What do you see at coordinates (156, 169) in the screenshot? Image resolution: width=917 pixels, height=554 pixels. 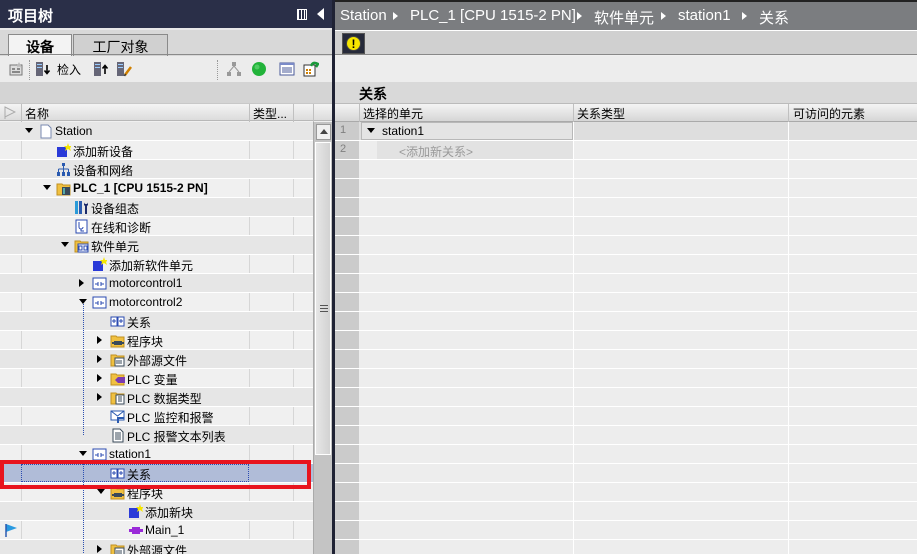 I see `tree-item: 设备和网络` at bounding box center [156, 169].